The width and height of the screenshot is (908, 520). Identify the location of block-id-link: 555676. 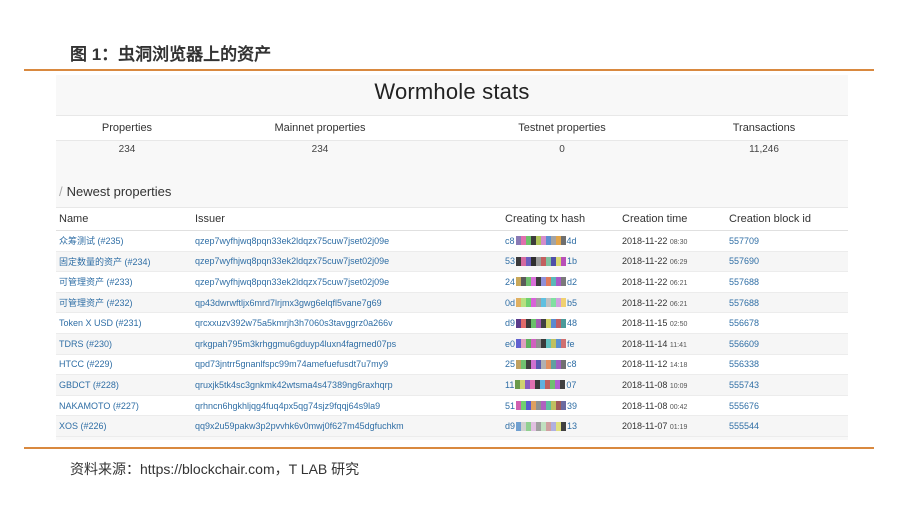
(787, 406).